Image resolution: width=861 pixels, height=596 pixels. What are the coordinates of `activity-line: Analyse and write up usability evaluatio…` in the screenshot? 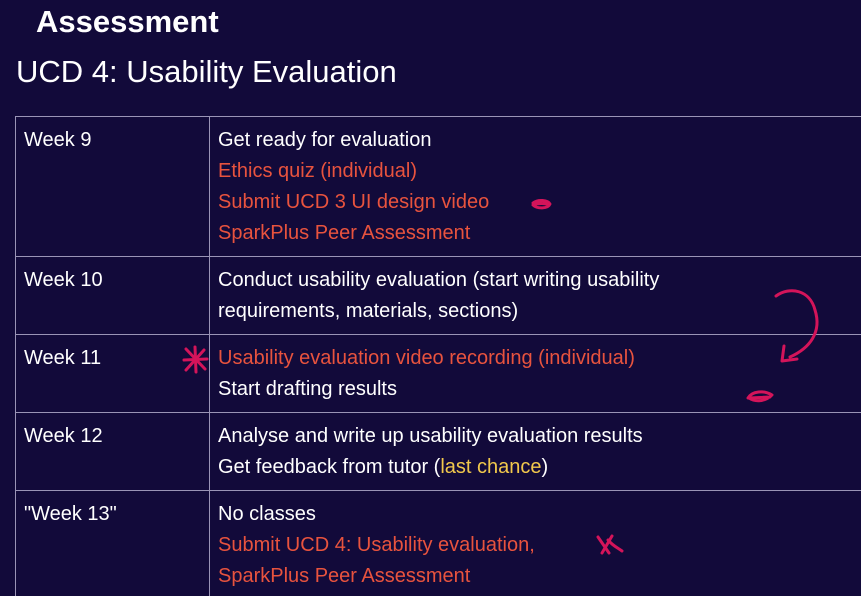 It's located at (537, 436).